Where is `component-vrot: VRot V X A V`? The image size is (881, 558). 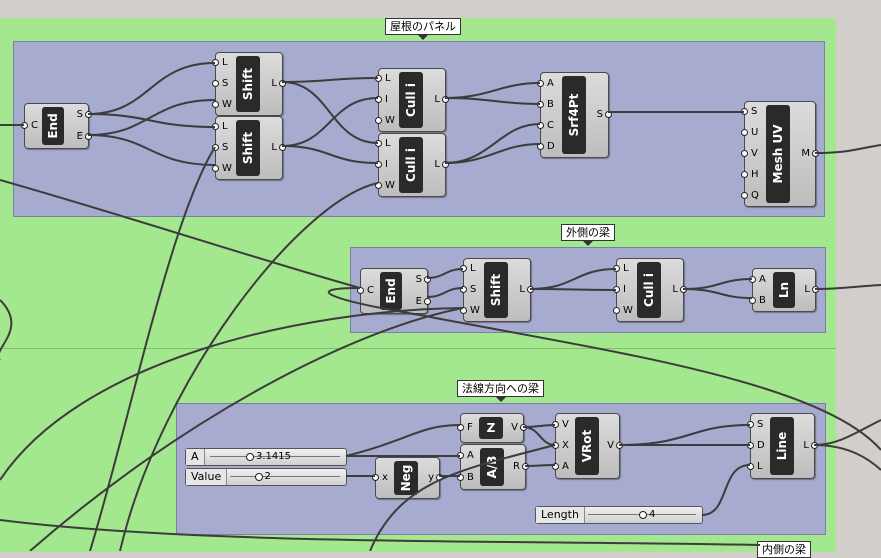
component-vrot: VRot V X A V is located at coordinates (587, 446).